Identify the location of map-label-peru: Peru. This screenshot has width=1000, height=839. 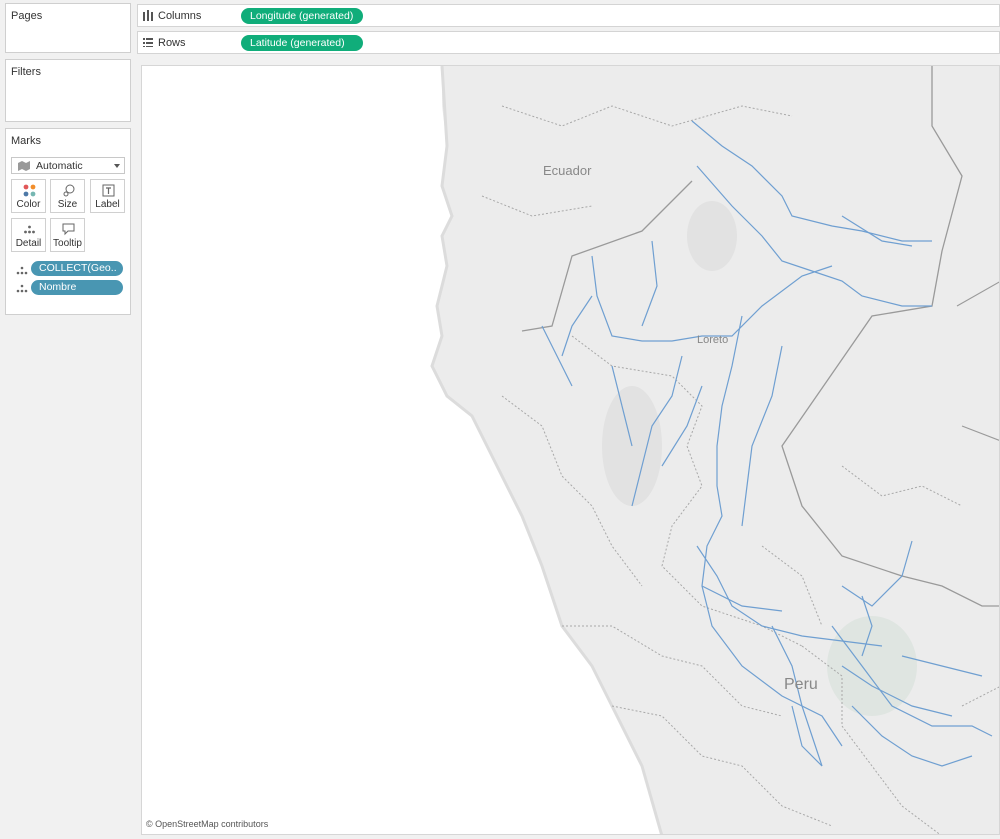
(801, 684).